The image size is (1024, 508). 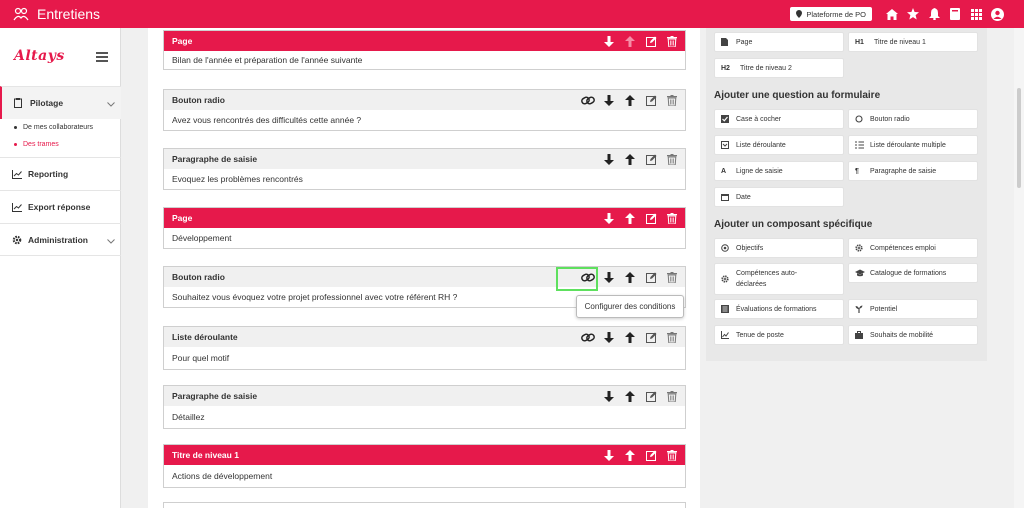 I want to click on add-input-line-button: A Ligne de saisie, so click(x=779, y=171).